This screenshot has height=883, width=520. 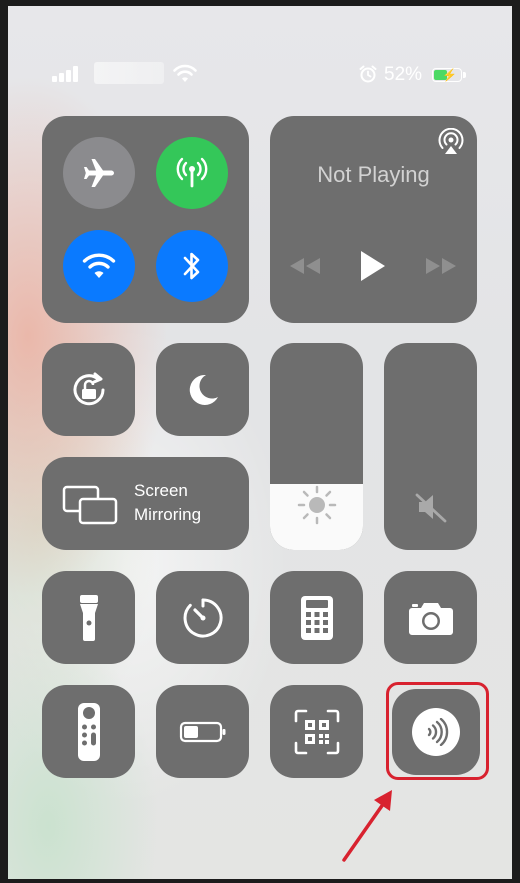 What do you see at coordinates (145, 219) in the screenshot?
I see `connectivity-module` at bounding box center [145, 219].